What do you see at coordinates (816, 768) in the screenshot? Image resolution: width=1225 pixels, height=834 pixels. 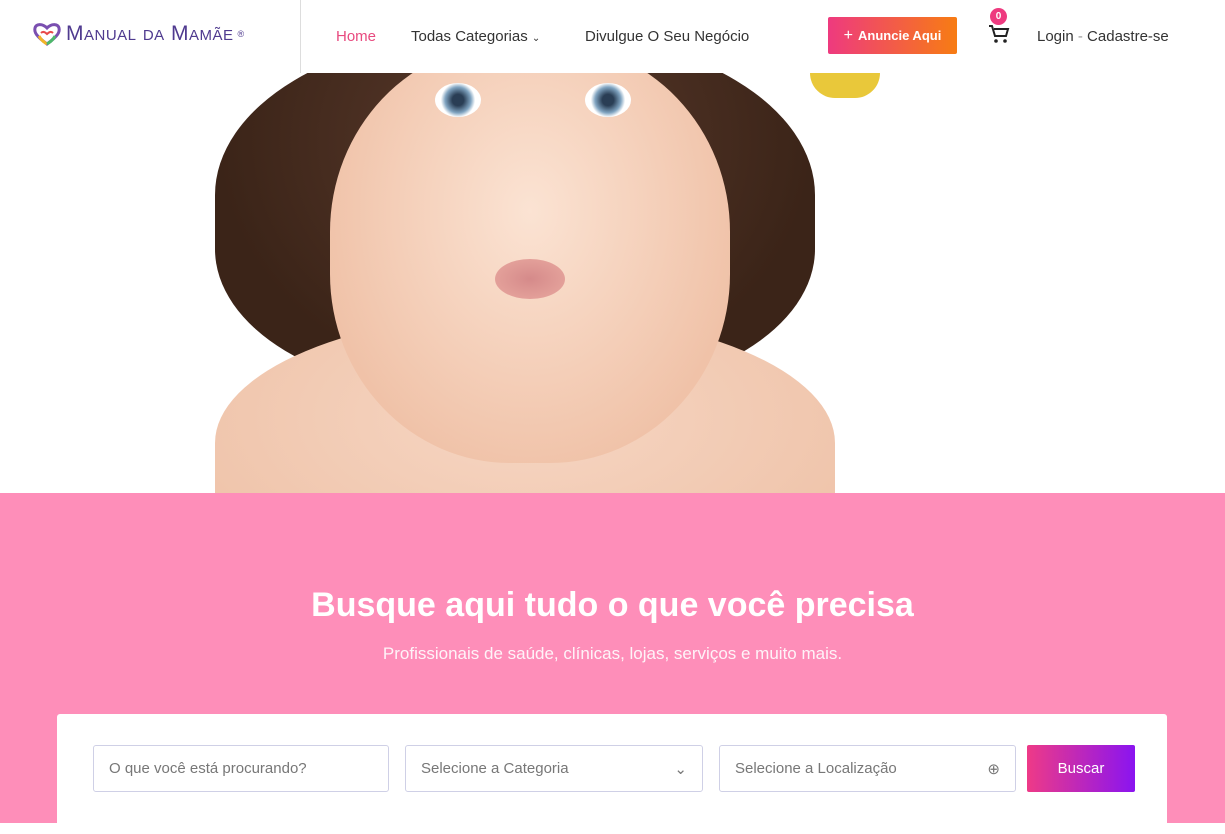 I see `location-placeholder: Selecione a Localização` at bounding box center [816, 768].